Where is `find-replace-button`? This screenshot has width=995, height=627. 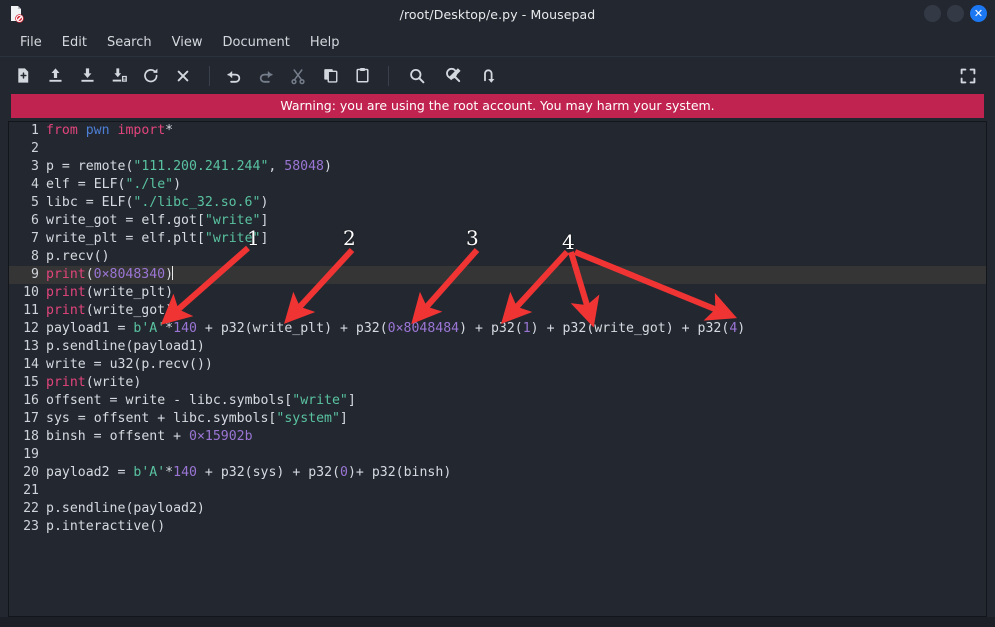 find-replace-button is located at coordinates (453, 76).